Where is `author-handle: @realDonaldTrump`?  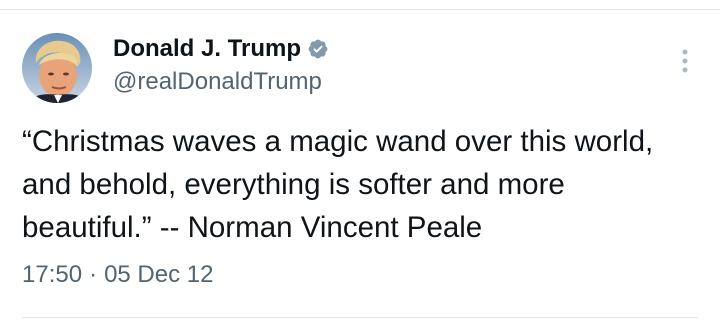
author-handle: @realDonaldTrump is located at coordinates (217, 82).